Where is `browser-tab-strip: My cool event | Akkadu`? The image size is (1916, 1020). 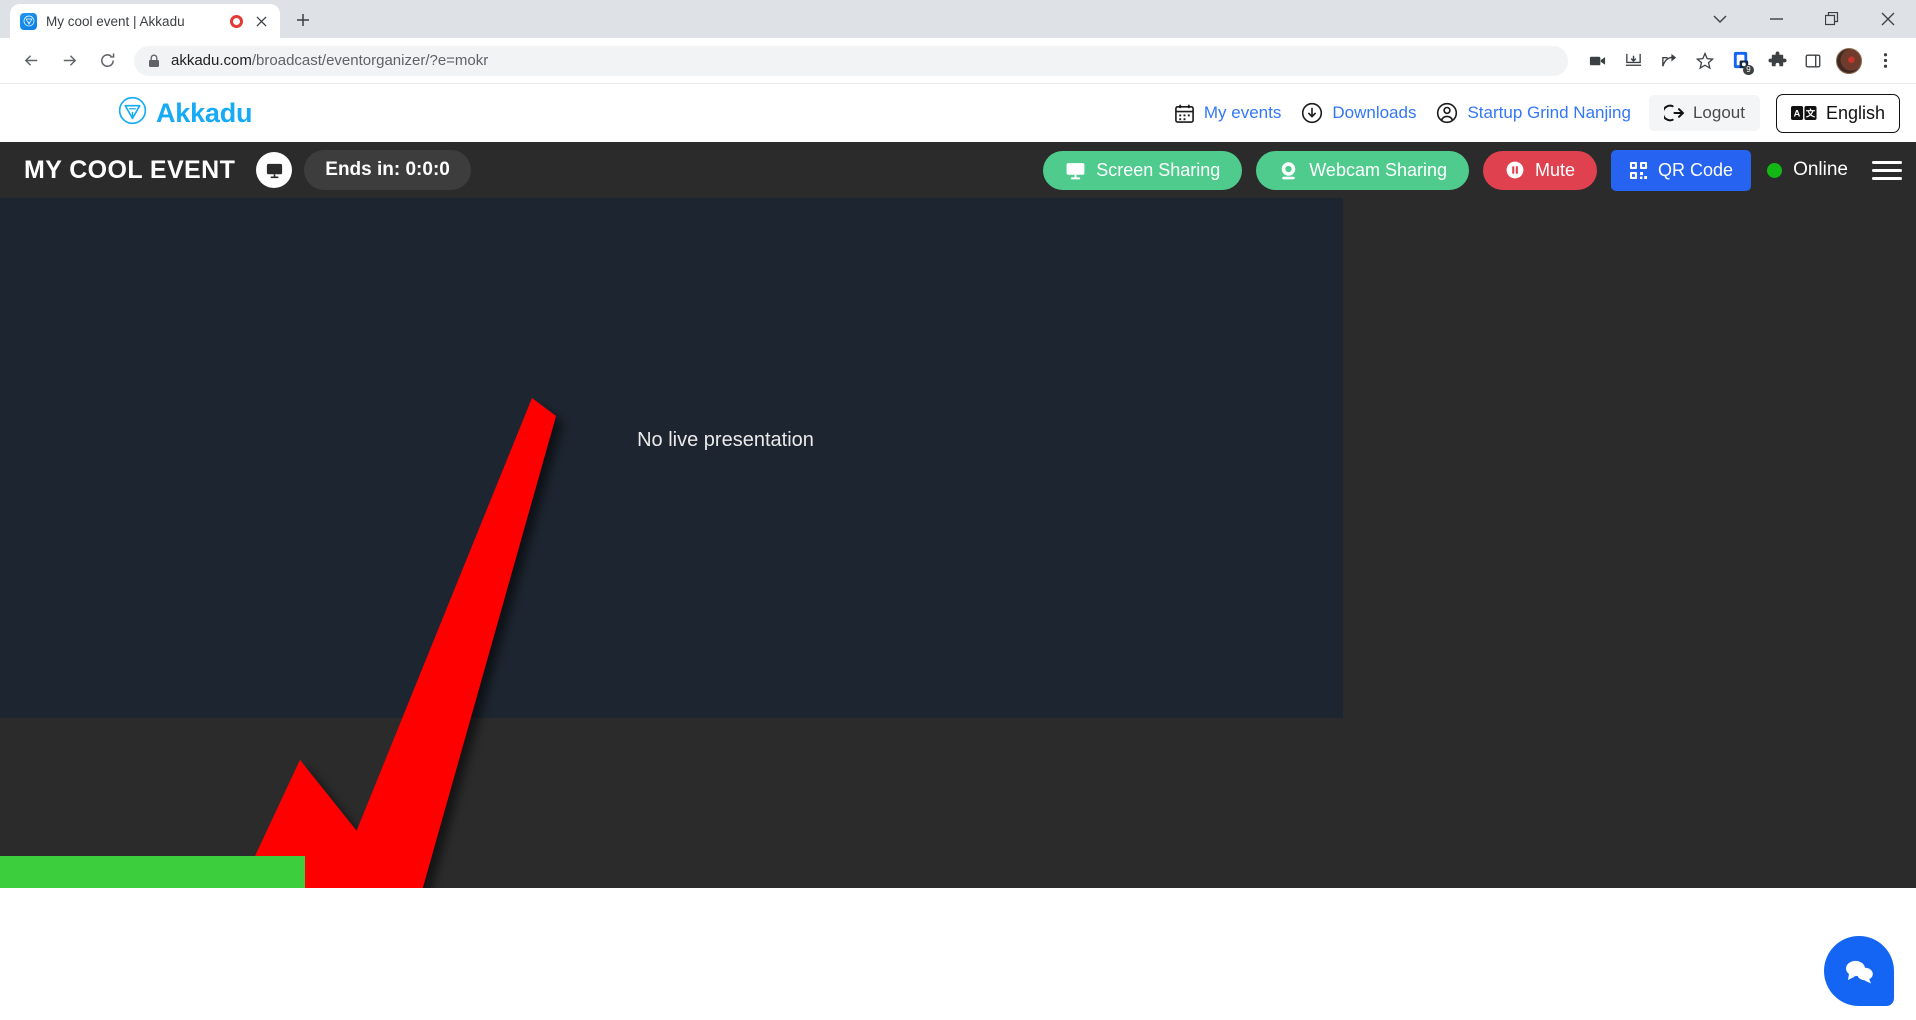
browser-tab-strip: My cool event | Akkadu is located at coordinates (958, 19).